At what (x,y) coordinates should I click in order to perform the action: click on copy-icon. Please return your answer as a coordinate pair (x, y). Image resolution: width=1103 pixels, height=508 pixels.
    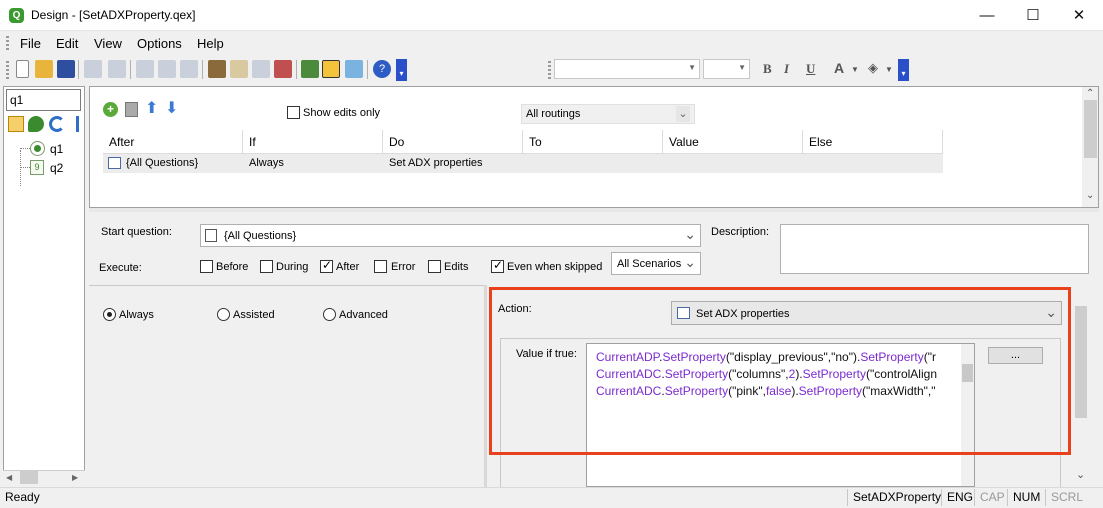
    Looking at the image, I should click on (167, 69).